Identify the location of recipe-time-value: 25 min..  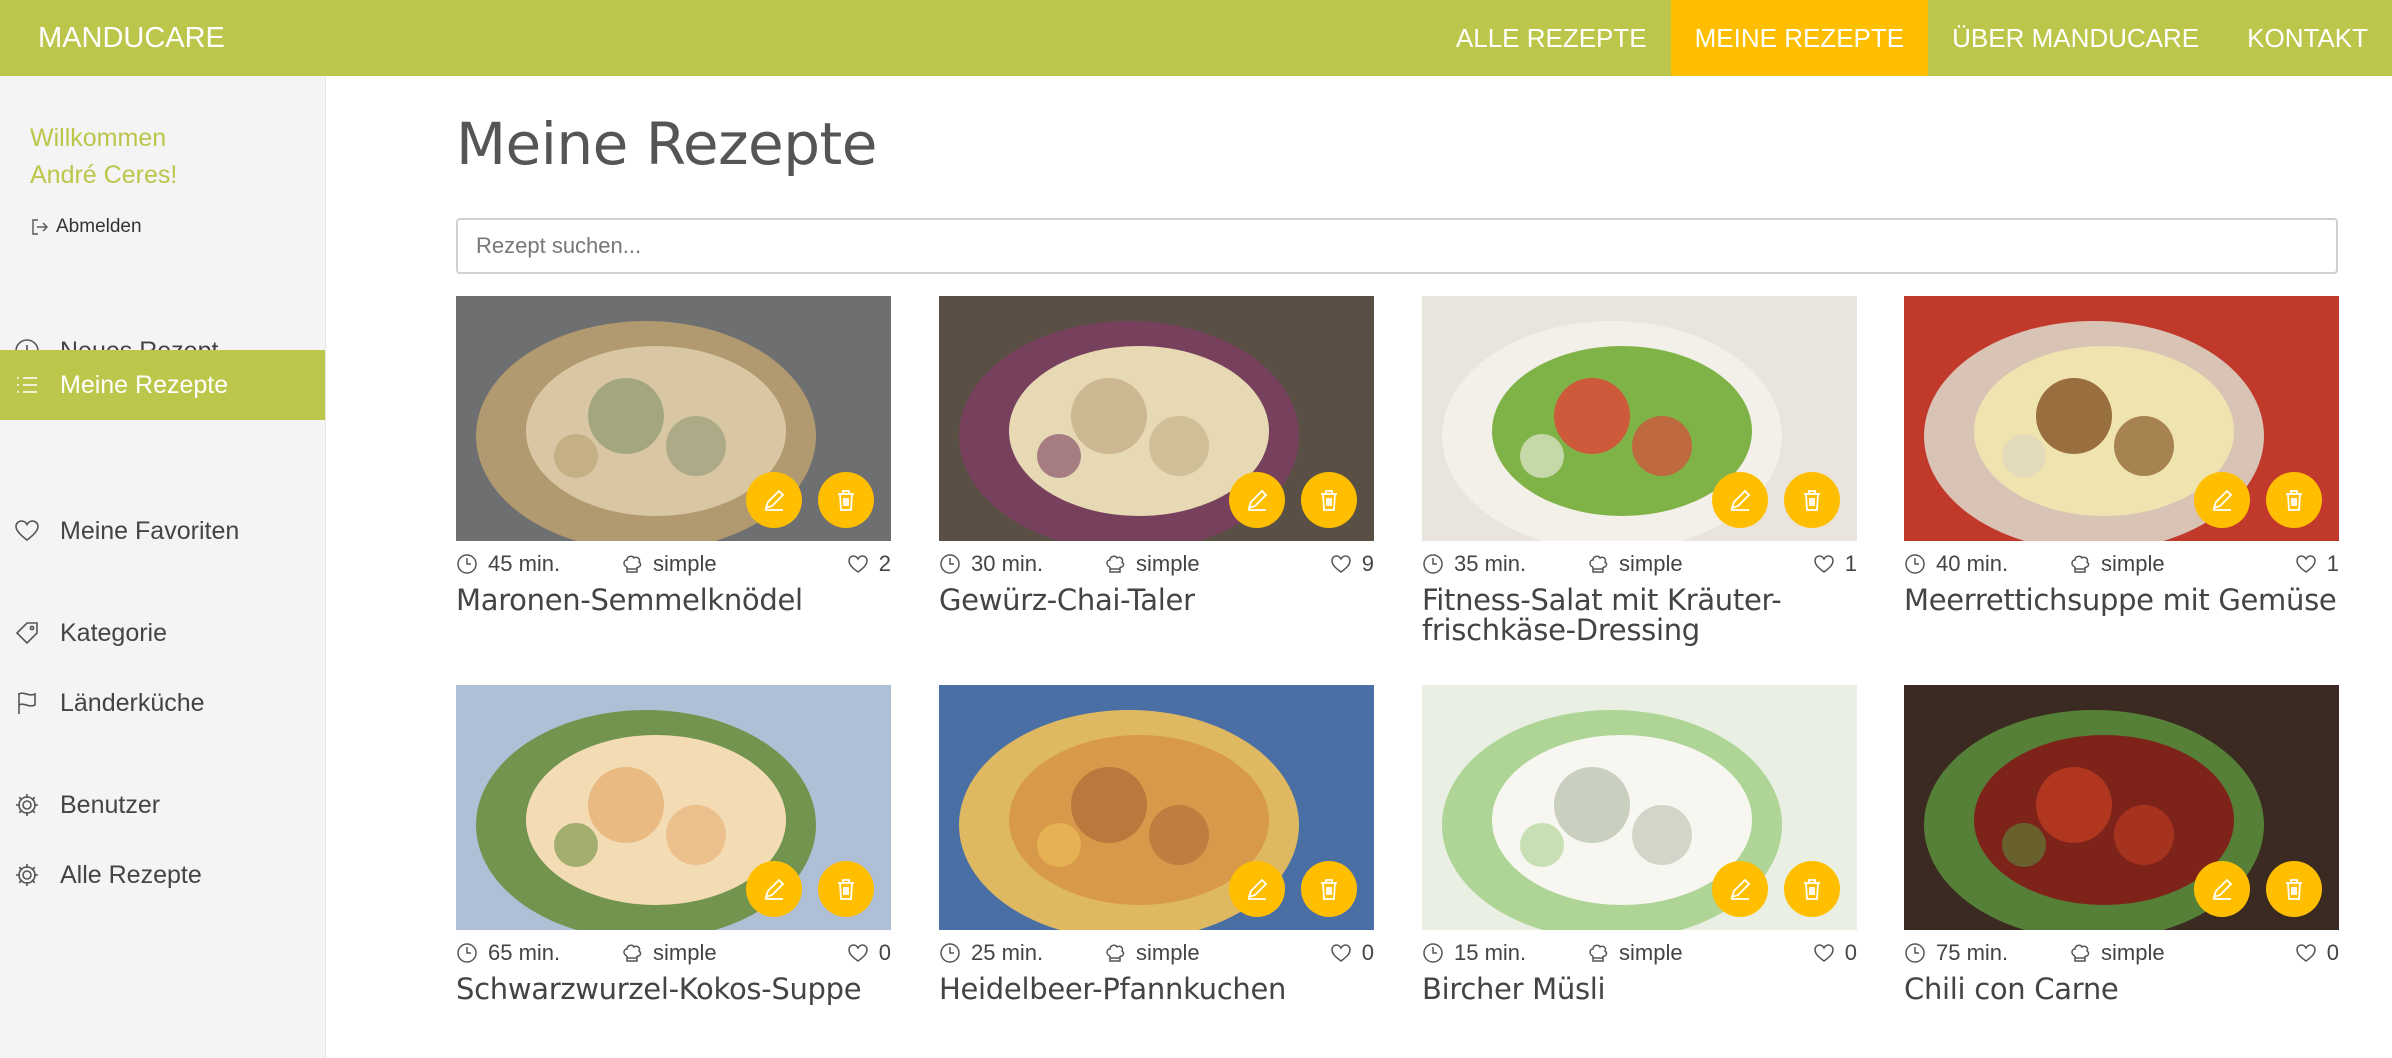
(1007, 952).